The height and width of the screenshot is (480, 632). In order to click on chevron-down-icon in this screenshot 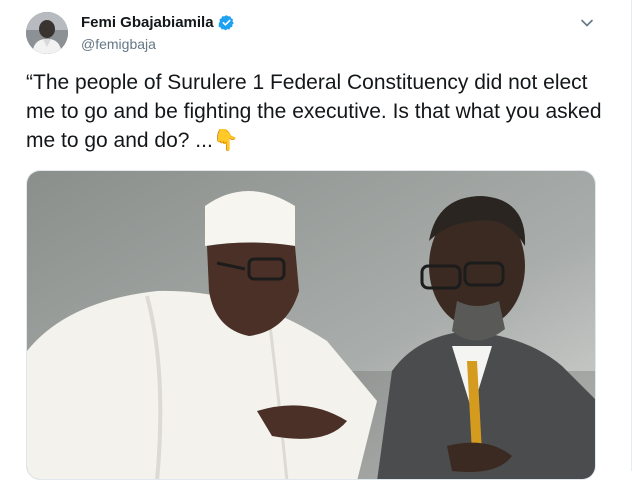, I will do `click(587, 23)`.